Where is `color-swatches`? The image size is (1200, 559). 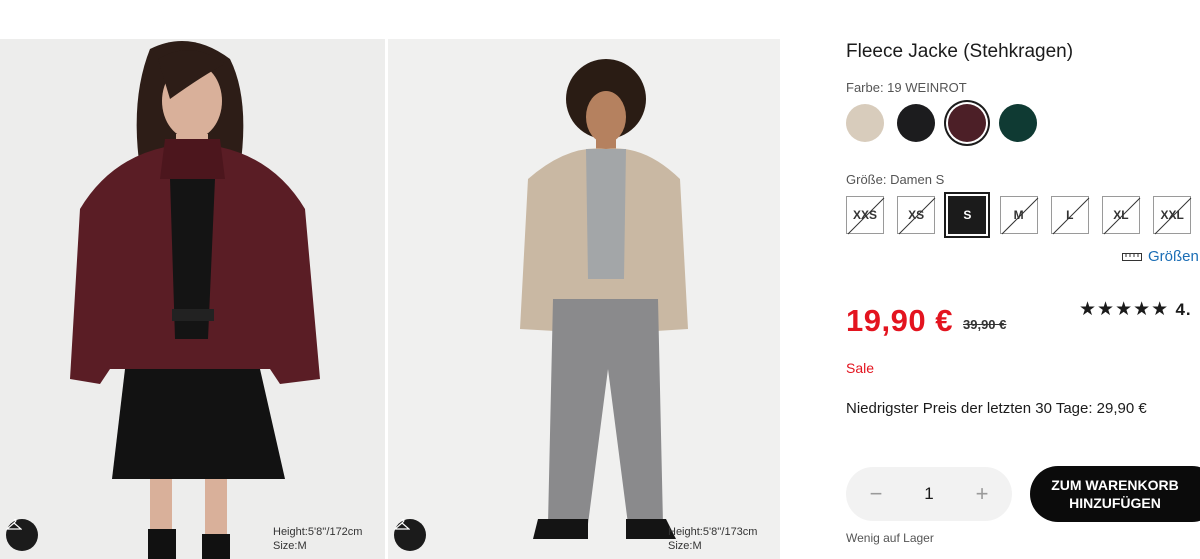
color-swatches is located at coordinates (948, 123).